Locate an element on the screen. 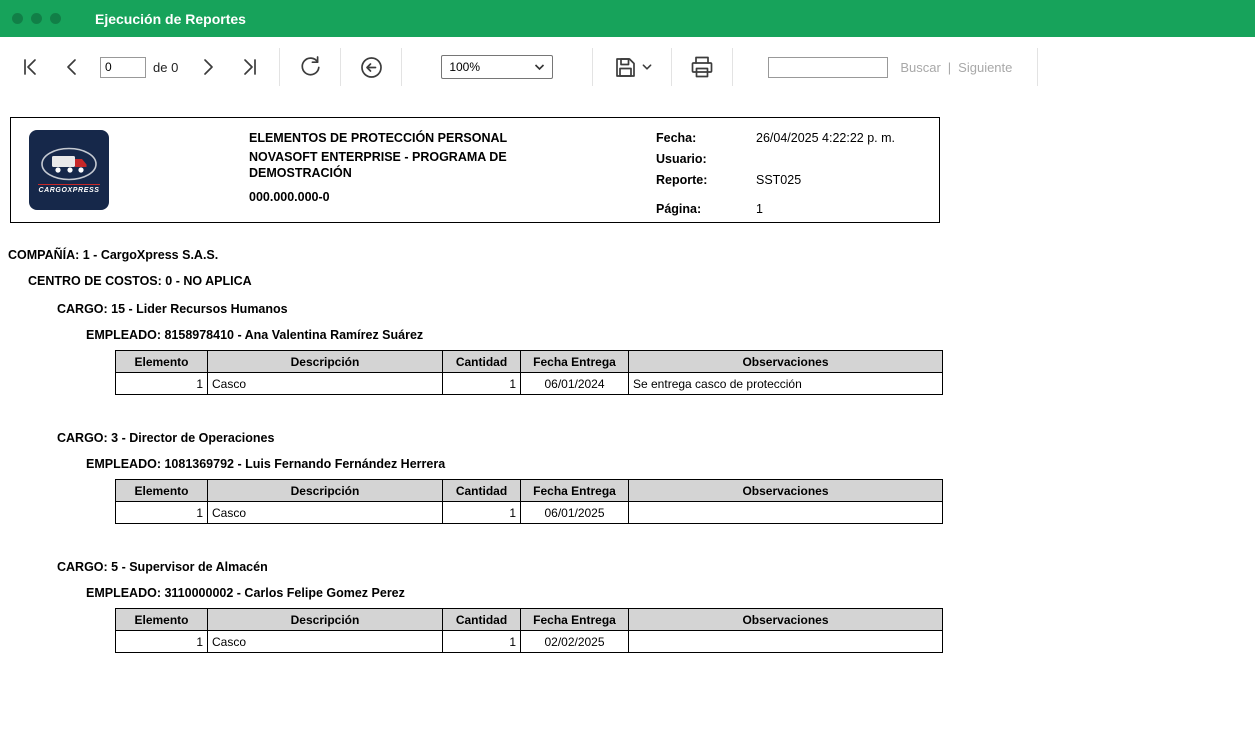 Image resolution: width=1255 pixels, height=733 pixels. meta-pagina: Página: 1 is located at coordinates (709, 209).